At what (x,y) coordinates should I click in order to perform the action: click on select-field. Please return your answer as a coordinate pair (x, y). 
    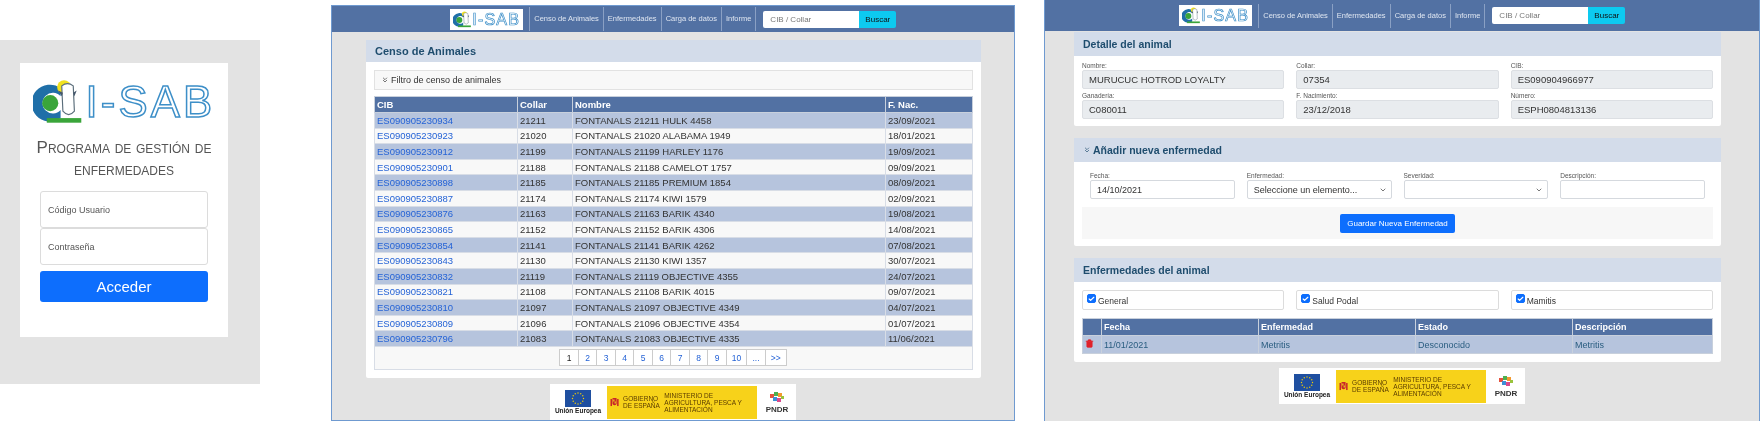
    Looking at the image, I should click on (1476, 189).